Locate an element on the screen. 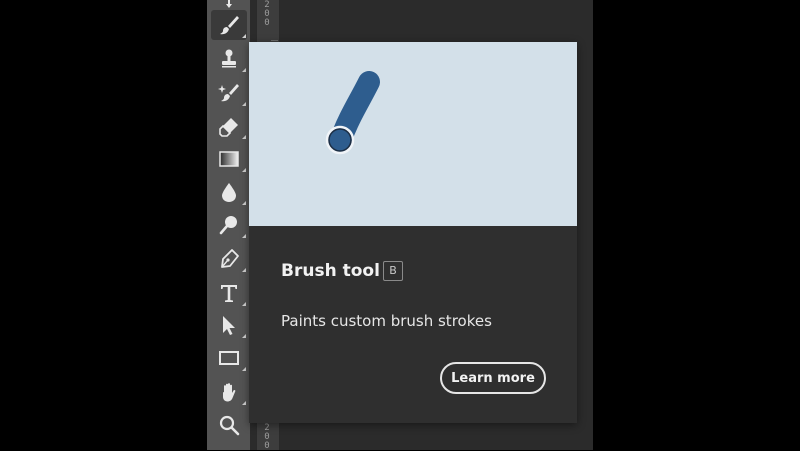 This screenshot has height=451, width=800. brush-tool is located at coordinates (229, 25).